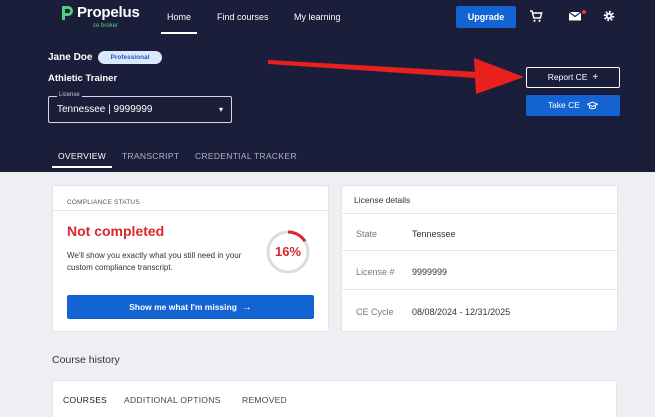  What do you see at coordinates (67, 13) in the screenshot?
I see `logo-mark-icon` at bounding box center [67, 13].